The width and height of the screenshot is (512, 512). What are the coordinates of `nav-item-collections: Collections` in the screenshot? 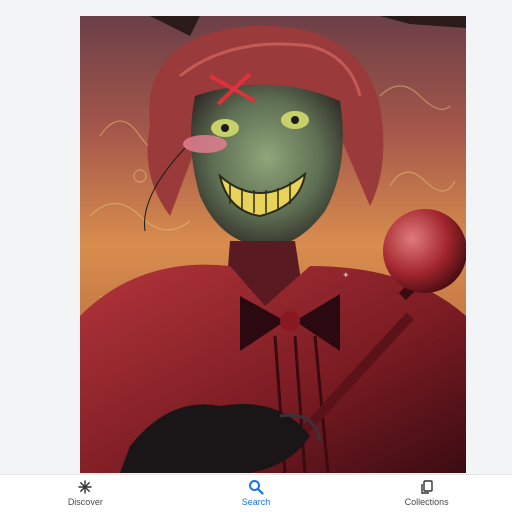 It's located at (427, 493).